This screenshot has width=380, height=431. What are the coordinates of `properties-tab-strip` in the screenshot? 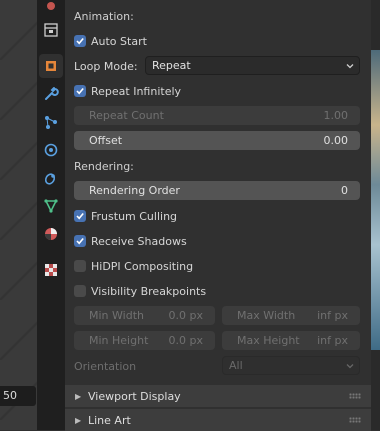 It's located at (51, 215).